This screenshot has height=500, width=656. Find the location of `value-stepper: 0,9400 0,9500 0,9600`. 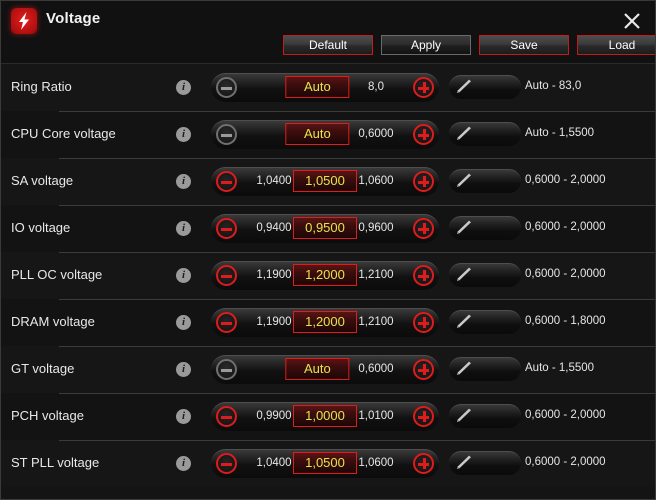

value-stepper: 0,9400 0,9500 0,9600 is located at coordinates (325, 228).